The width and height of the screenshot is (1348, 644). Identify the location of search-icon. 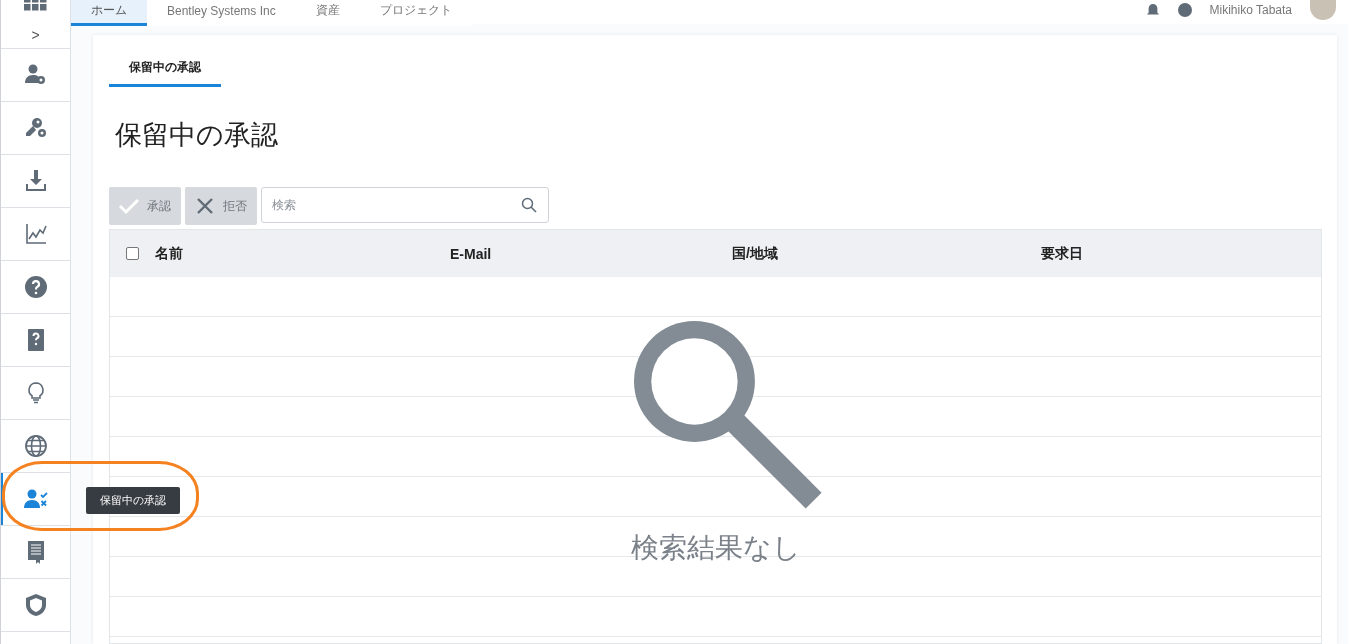
(529, 205).